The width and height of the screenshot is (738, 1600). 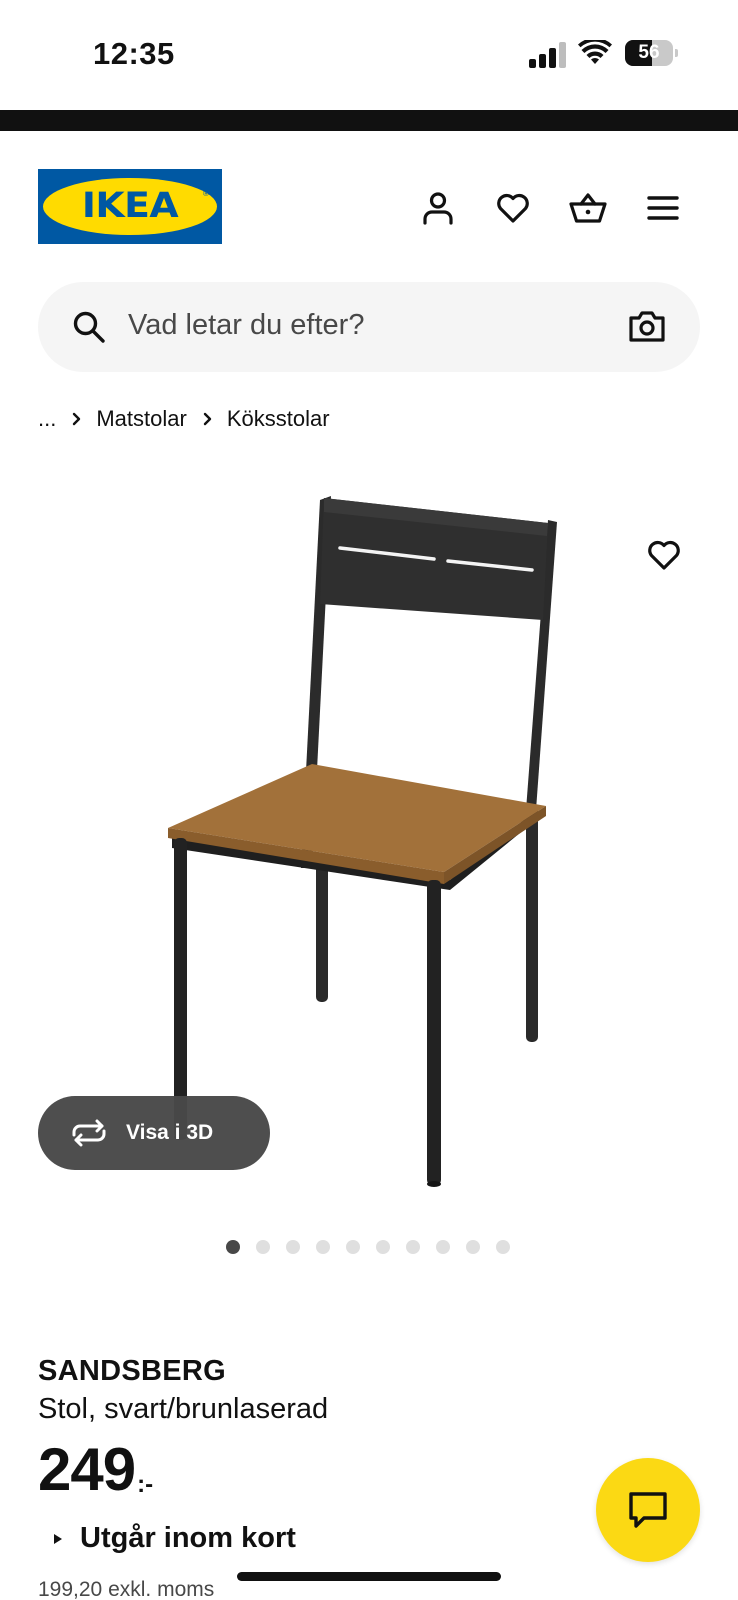 I want to click on availability-toggle: Utgår inom kort, so click(x=174, y=1538).